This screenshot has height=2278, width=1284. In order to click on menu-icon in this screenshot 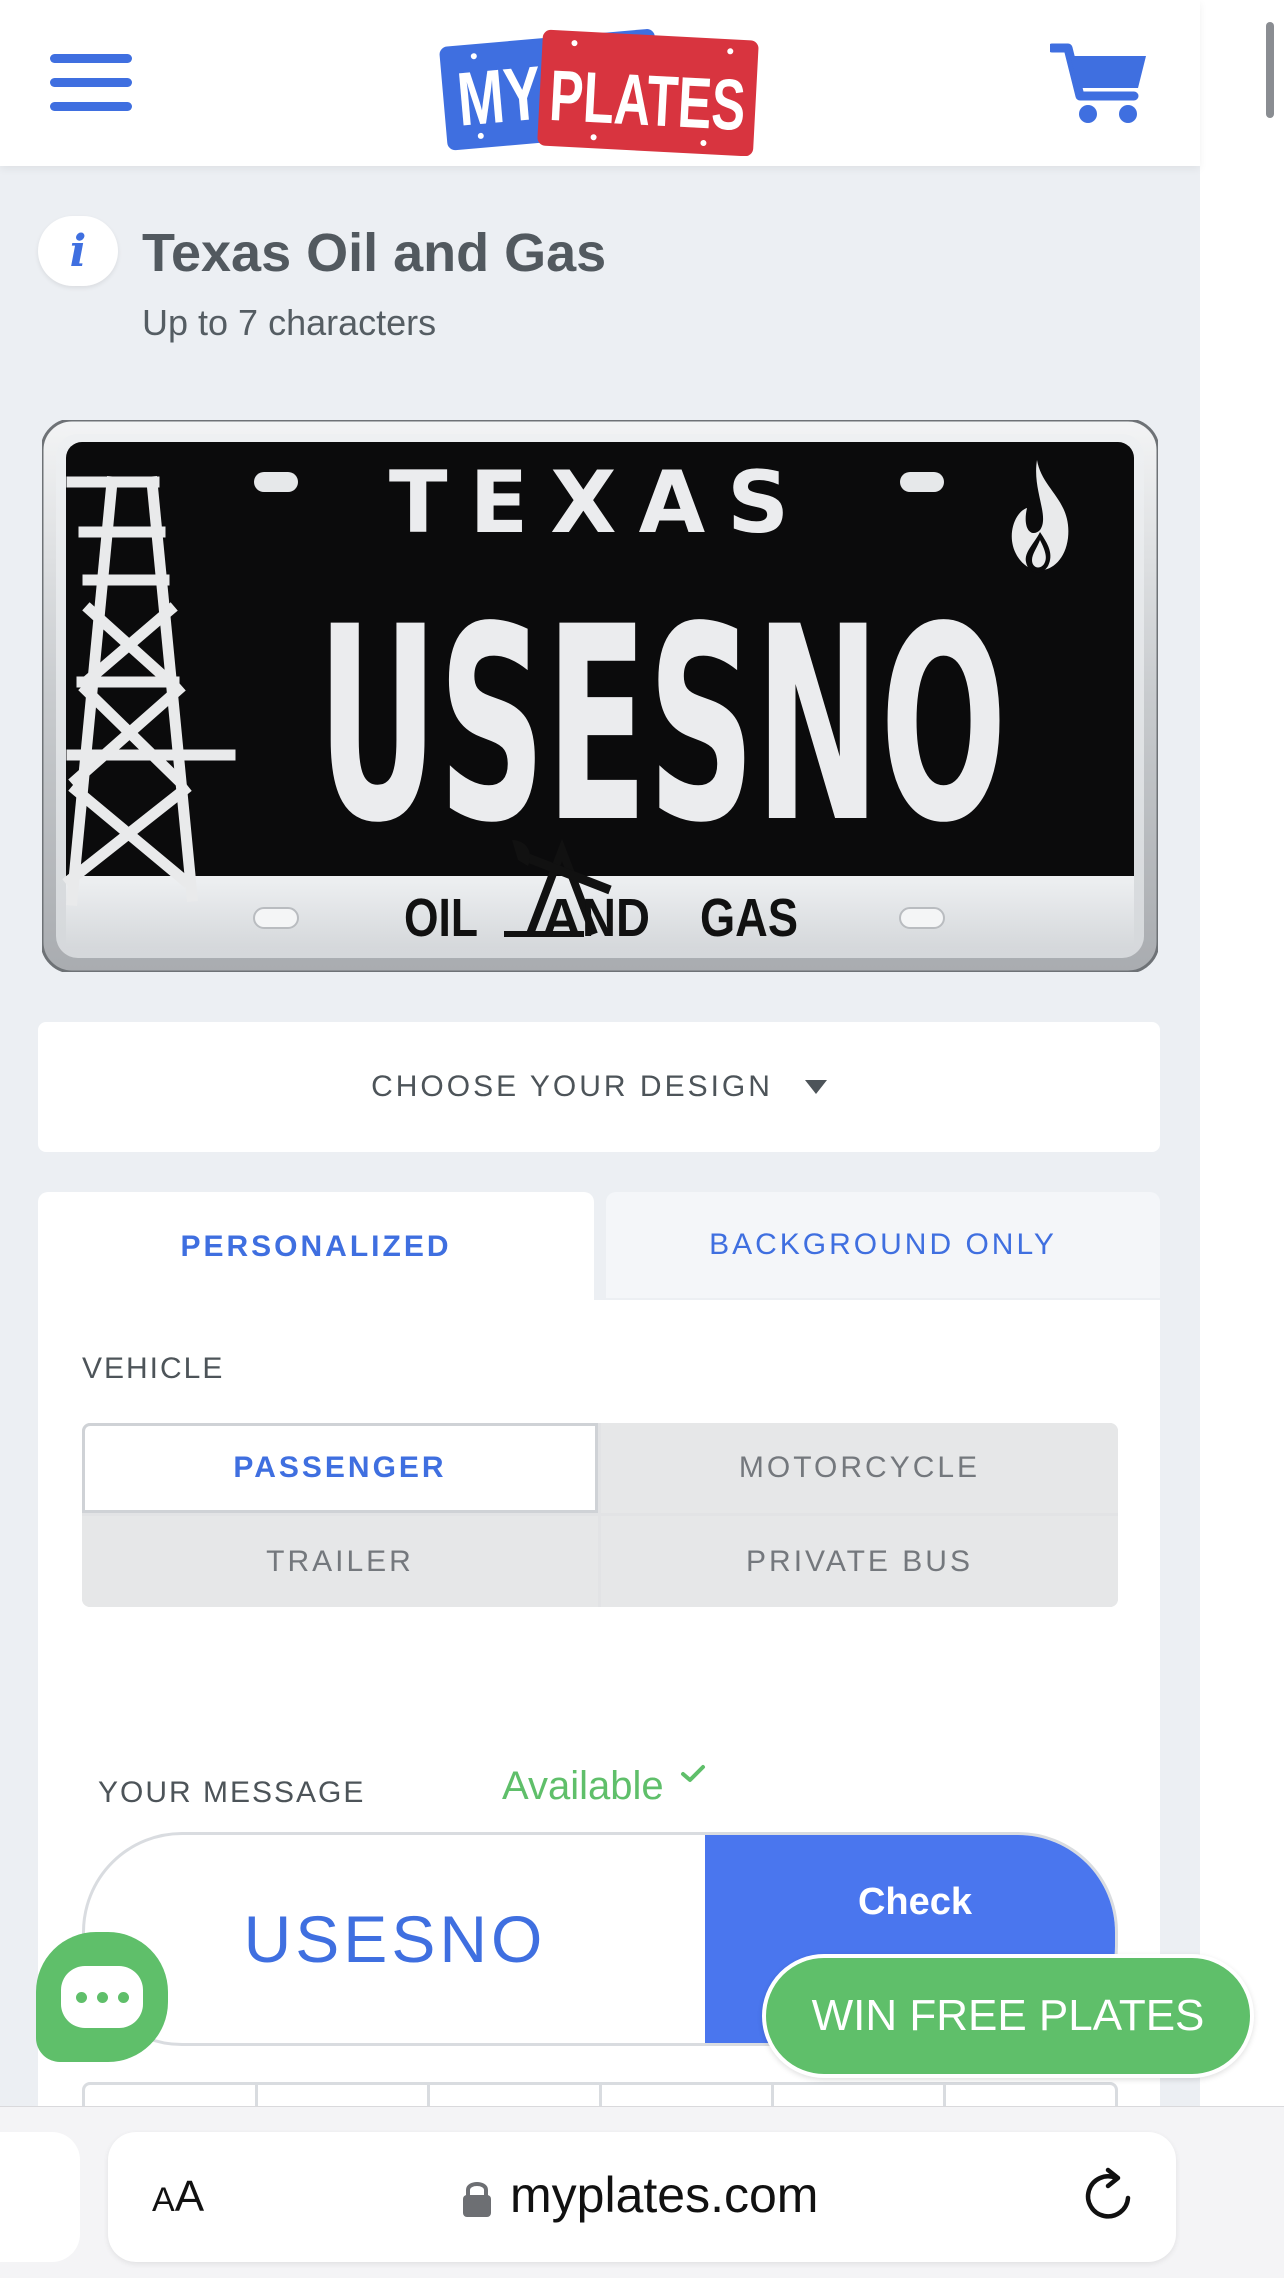, I will do `click(91, 83)`.